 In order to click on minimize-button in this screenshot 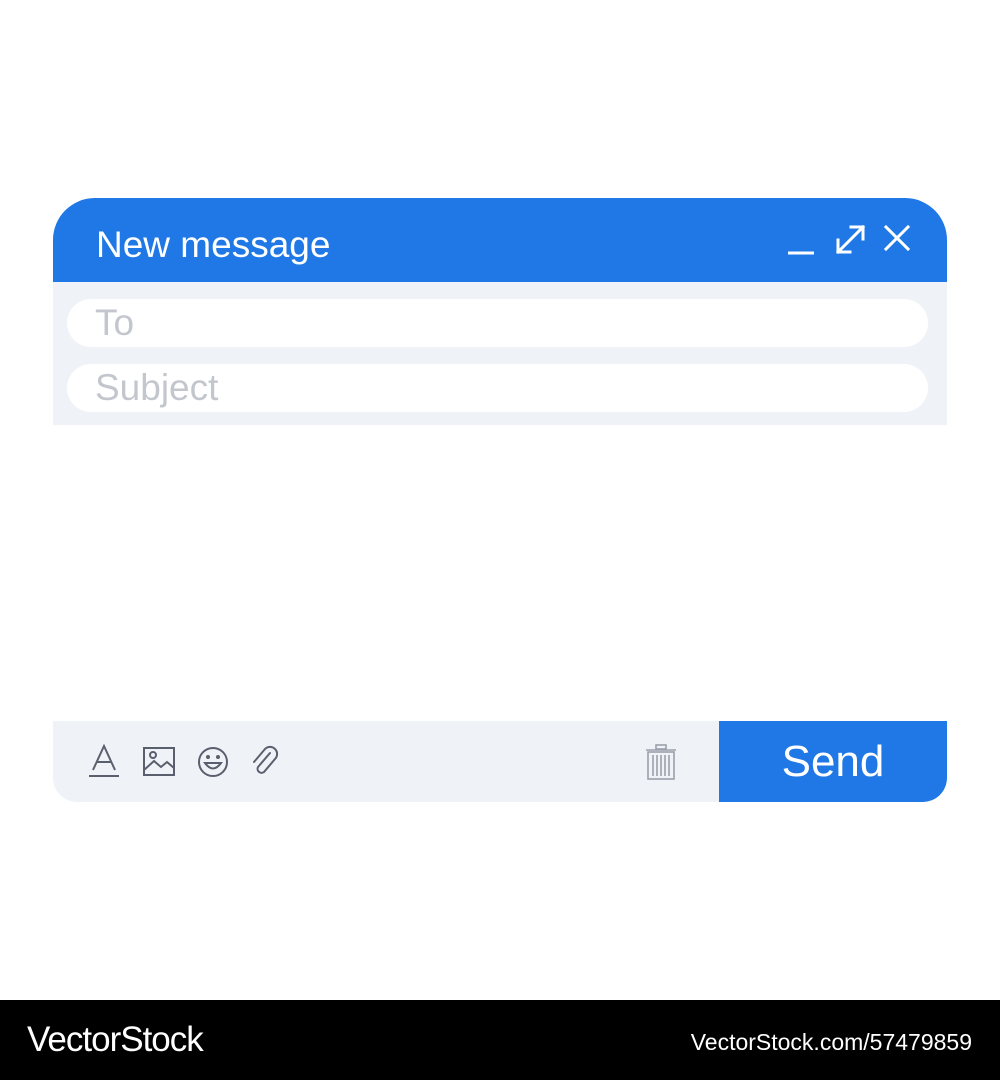, I will do `click(801, 238)`.